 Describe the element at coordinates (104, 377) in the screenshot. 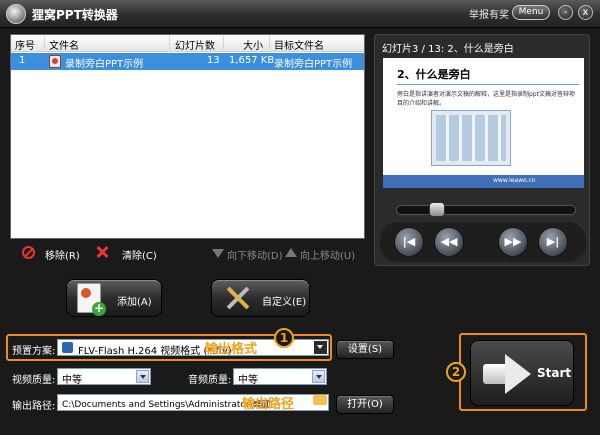

I see `video-quality-select: 中等` at that location.